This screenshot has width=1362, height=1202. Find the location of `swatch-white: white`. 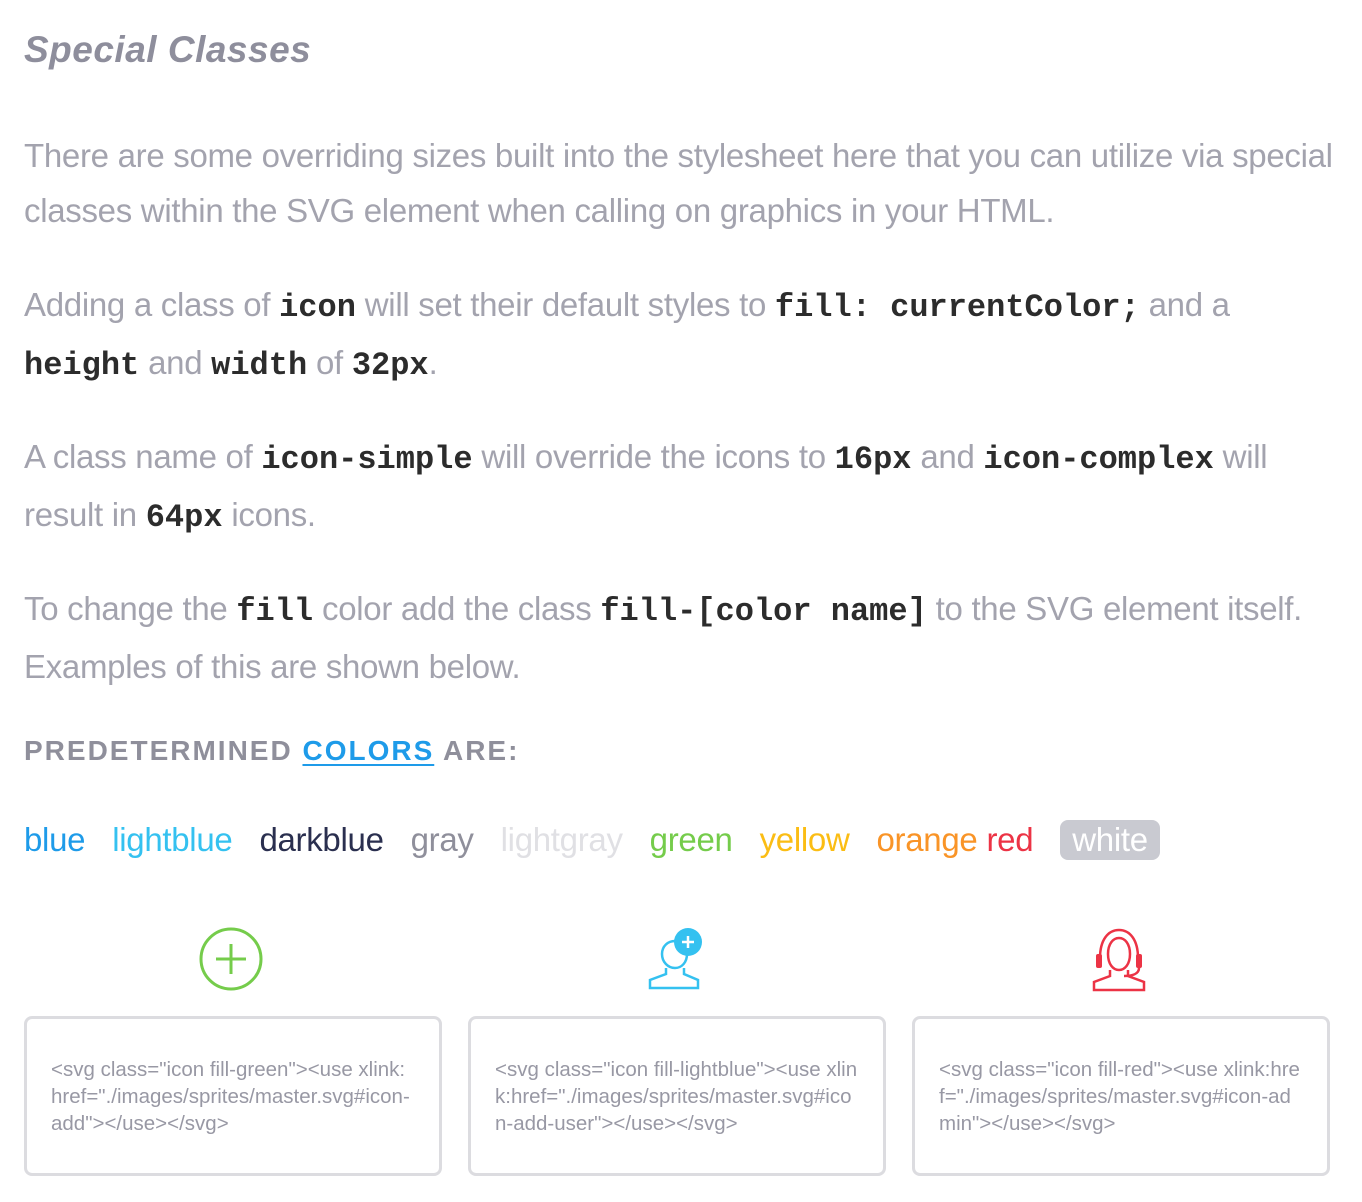

swatch-white: white is located at coordinates (1110, 840).